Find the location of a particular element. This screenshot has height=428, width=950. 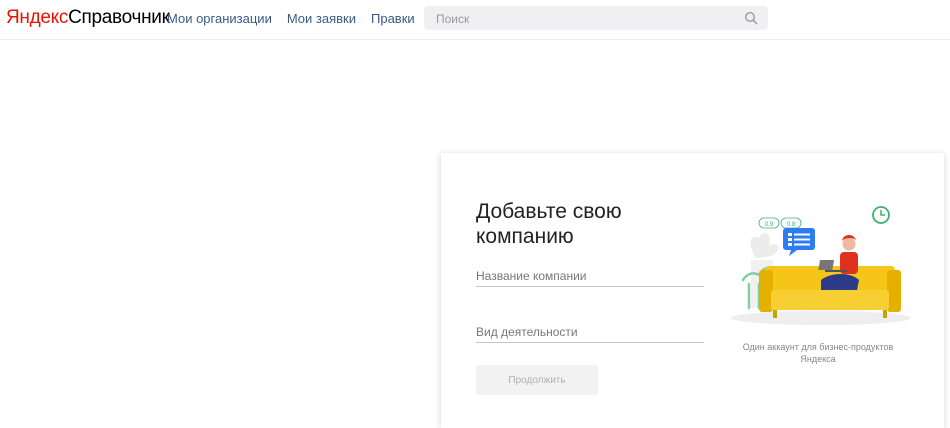

yandex-spravochnik-logo: ЯндексСправочник is located at coordinates (88, 18).